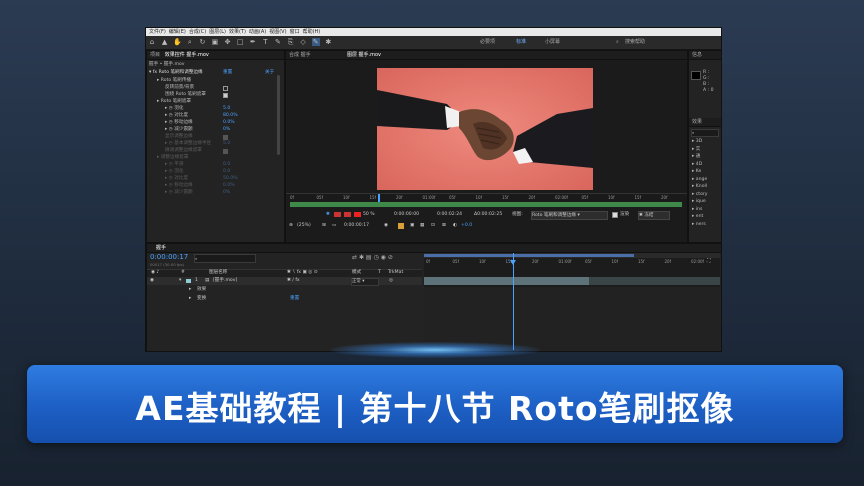  What do you see at coordinates (699, 224) in the screenshot?
I see `effects-category-item: ▸ ners` at bounding box center [699, 224].